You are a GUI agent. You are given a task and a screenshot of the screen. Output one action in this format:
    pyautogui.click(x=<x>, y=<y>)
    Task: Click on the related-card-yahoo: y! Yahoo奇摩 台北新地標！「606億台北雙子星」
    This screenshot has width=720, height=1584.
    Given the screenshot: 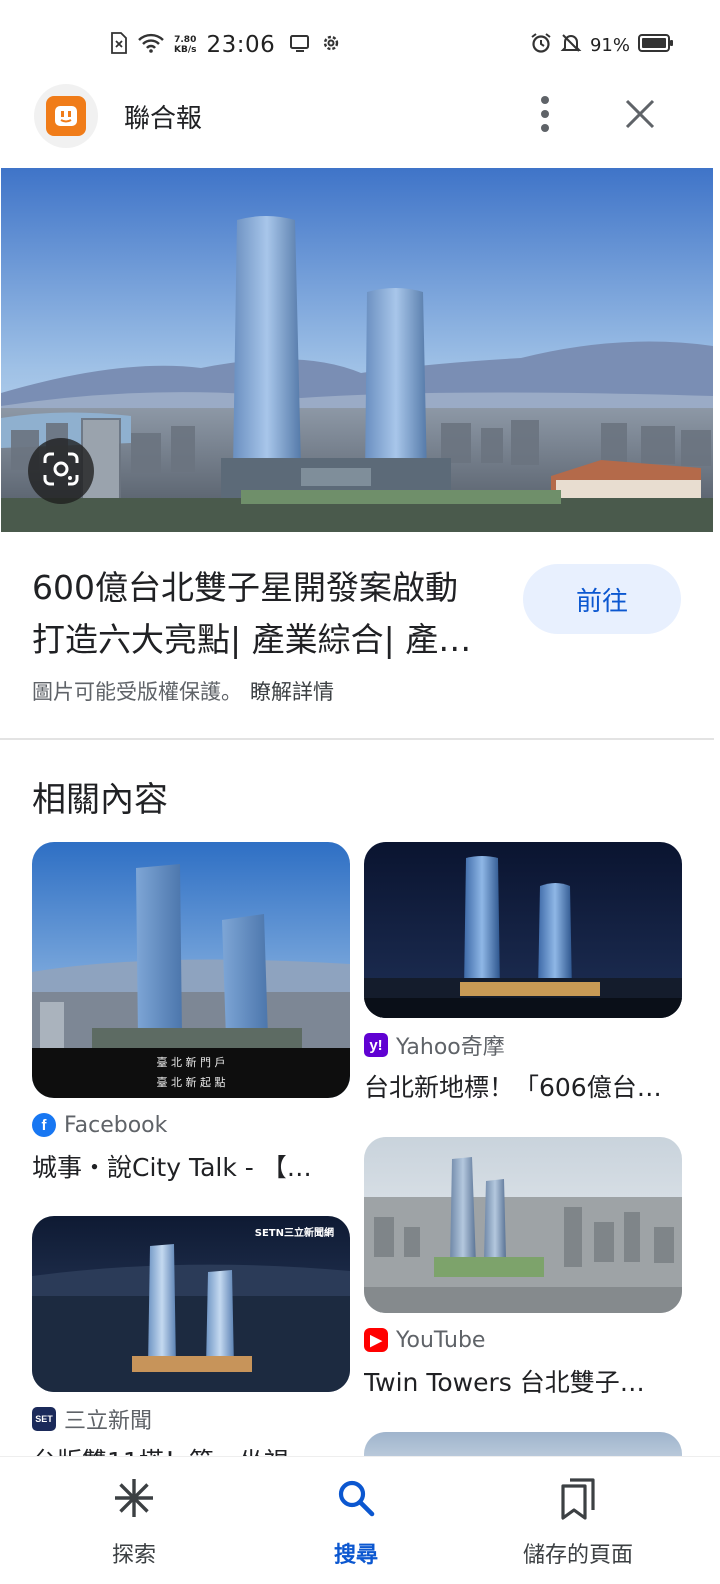 What is the action you would take?
    pyautogui.click(x=523, y=973)
    